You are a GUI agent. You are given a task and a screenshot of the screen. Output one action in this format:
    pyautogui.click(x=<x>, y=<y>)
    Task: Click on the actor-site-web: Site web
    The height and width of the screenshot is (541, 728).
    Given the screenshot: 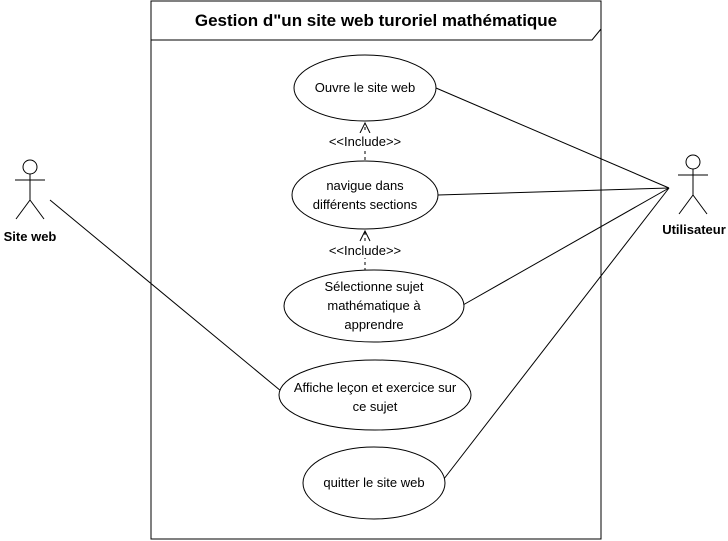 What is the action you would take?
    pyautogui.click(x=30, y=201)
    